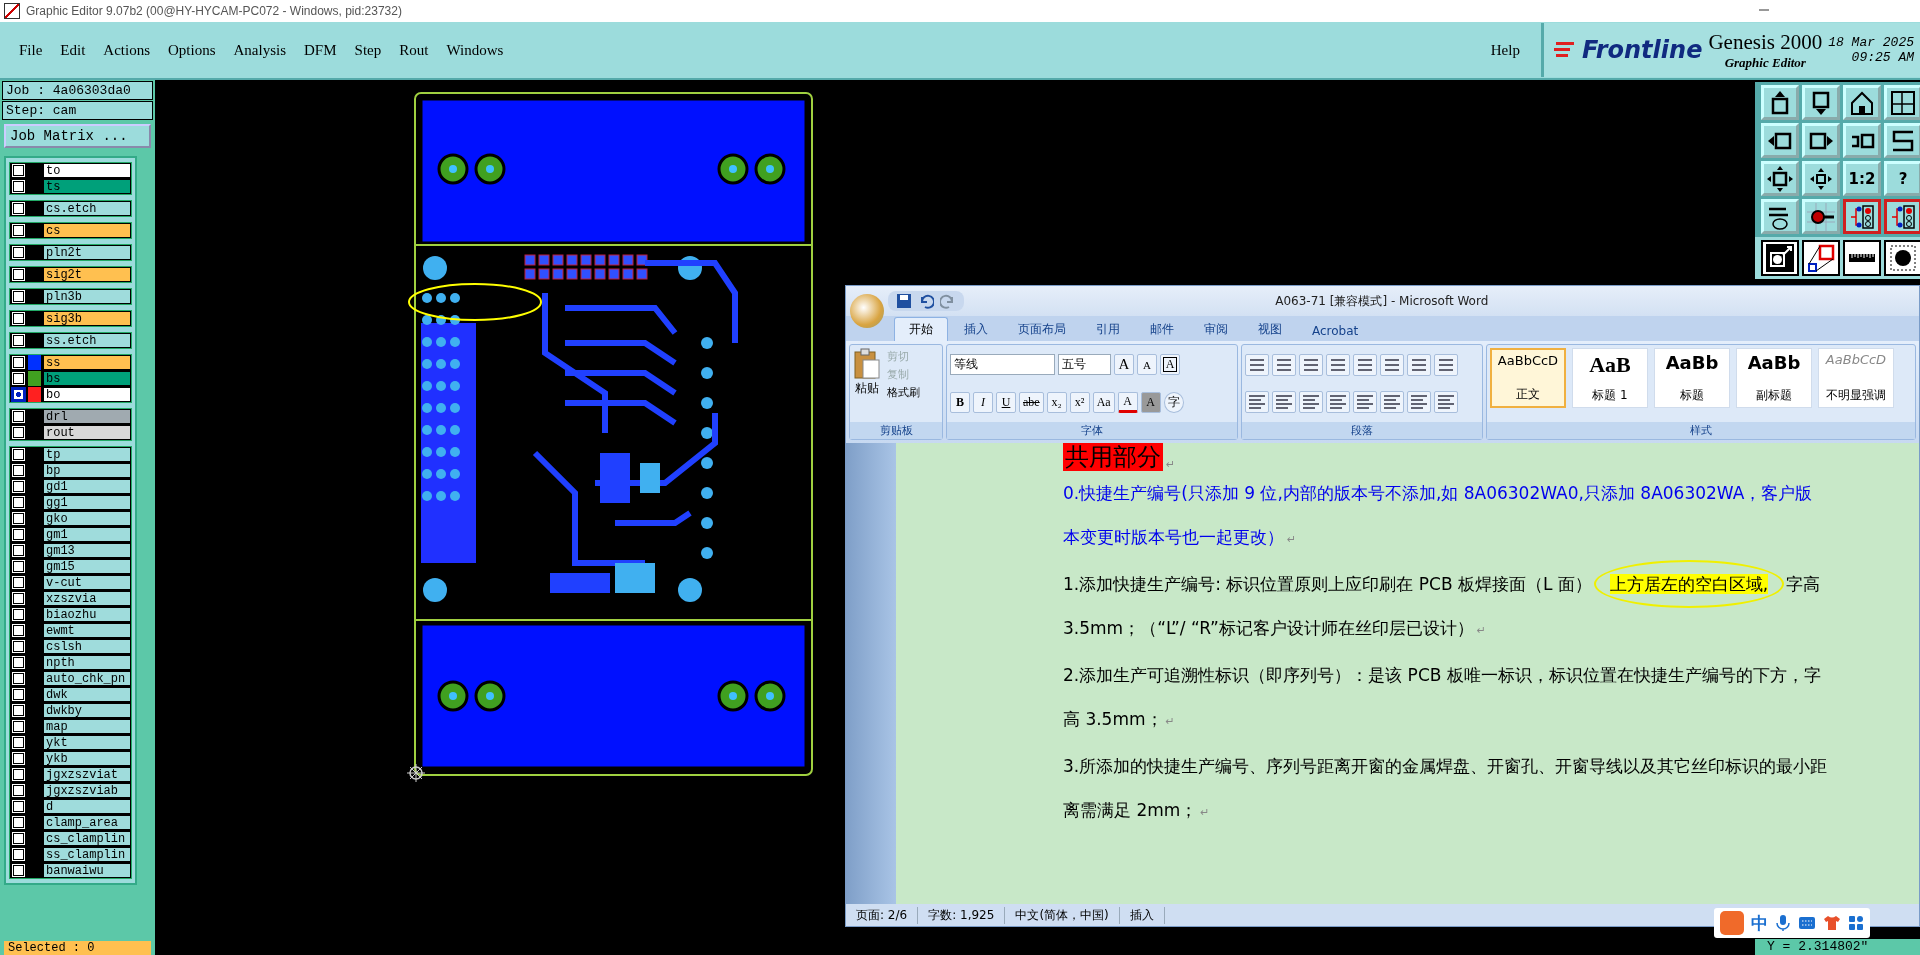  What do you see at coordinates (1031, 402) in the screenshot?
I see `format-button: abe` at bounding box center [1031, 402].